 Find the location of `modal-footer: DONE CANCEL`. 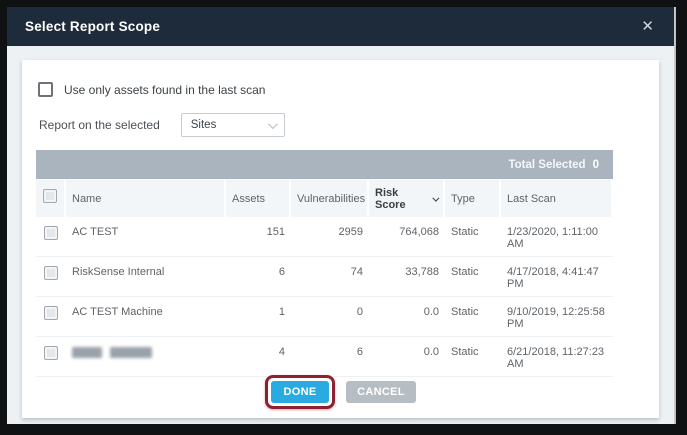

modal-footer: DONE CANCEL is located at coordinates (340, 392).